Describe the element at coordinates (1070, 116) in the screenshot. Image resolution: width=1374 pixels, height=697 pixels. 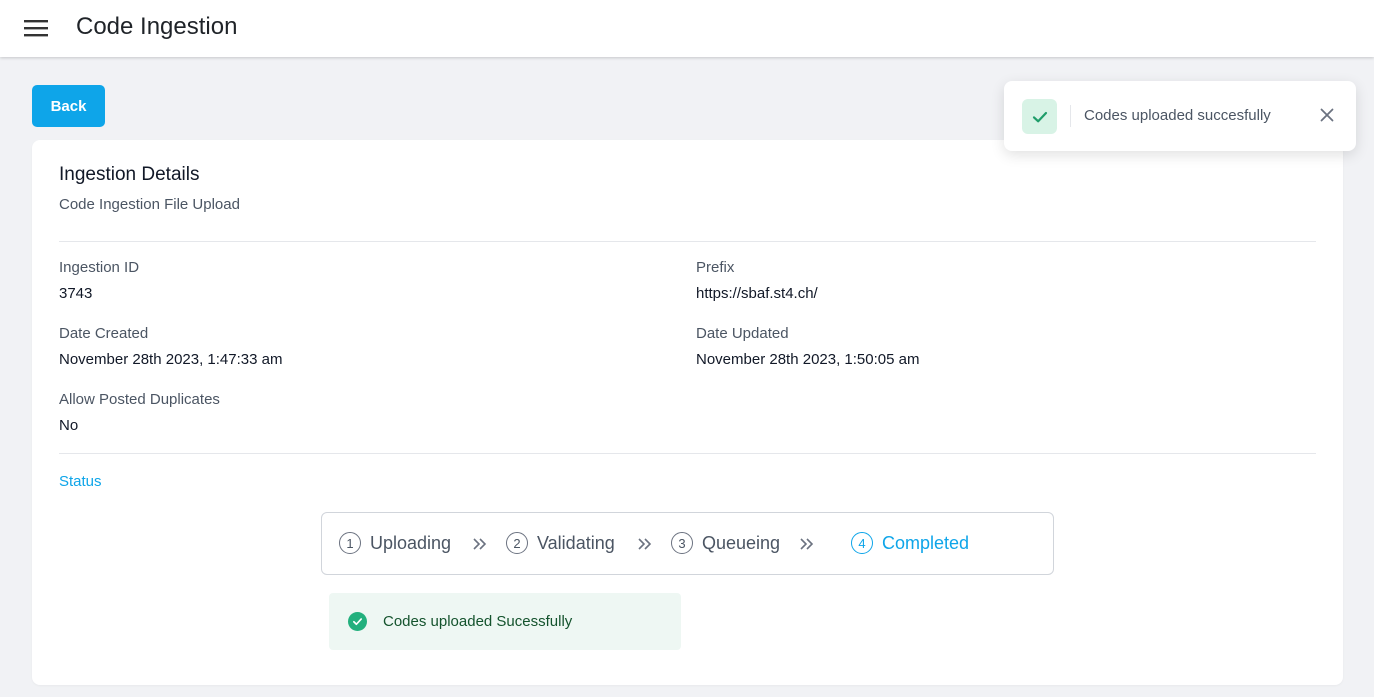
I see `toast-divider` at that location.